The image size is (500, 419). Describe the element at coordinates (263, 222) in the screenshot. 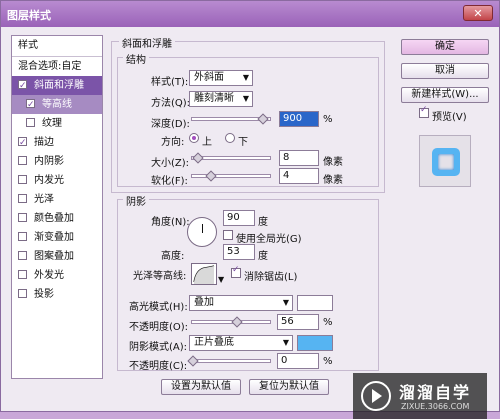

I see `angle-unit: 度` at that location.